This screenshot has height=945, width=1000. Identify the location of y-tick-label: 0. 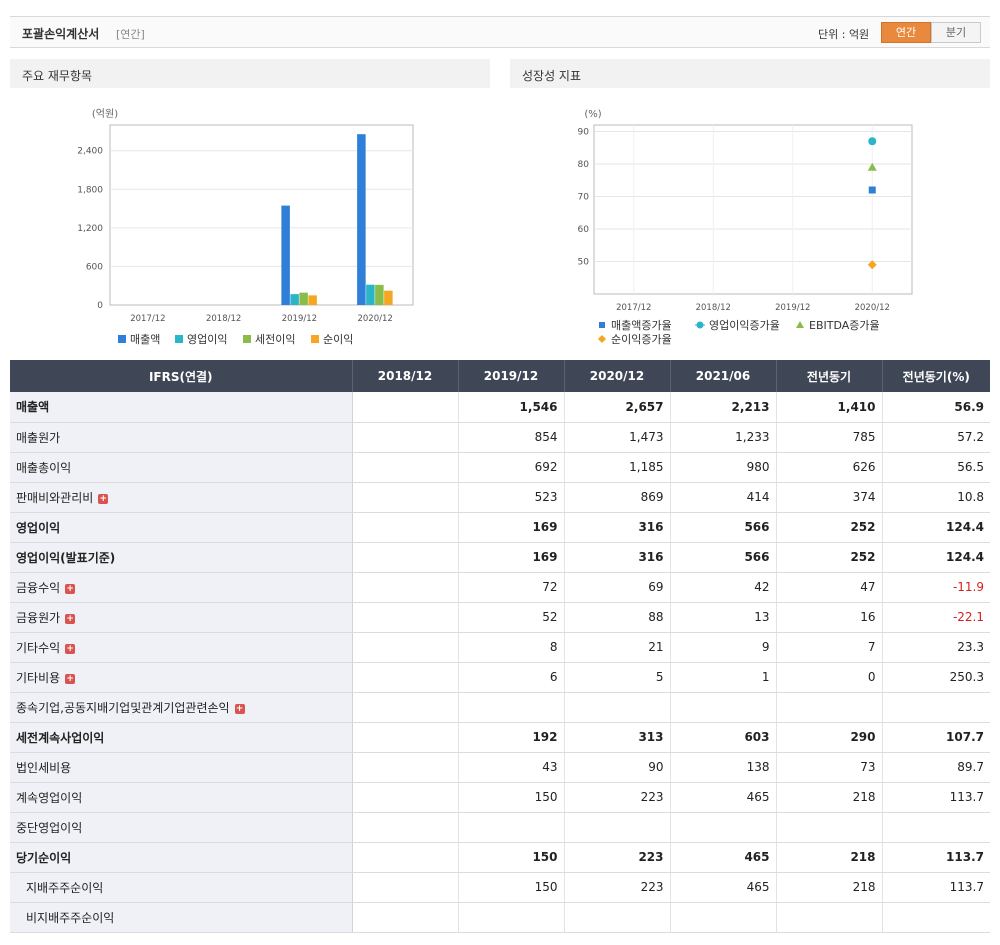
(100, 306).